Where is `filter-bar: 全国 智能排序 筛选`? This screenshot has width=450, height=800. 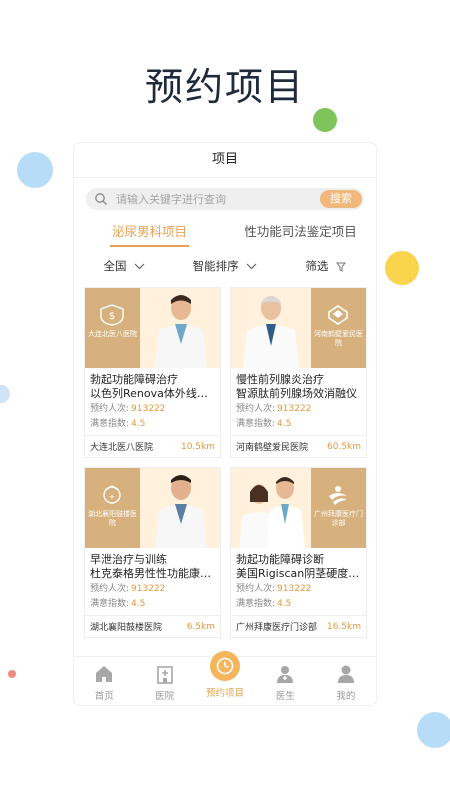 filter-bar: 全国 智能排序 筛选 is located at coordinates (225, 266).